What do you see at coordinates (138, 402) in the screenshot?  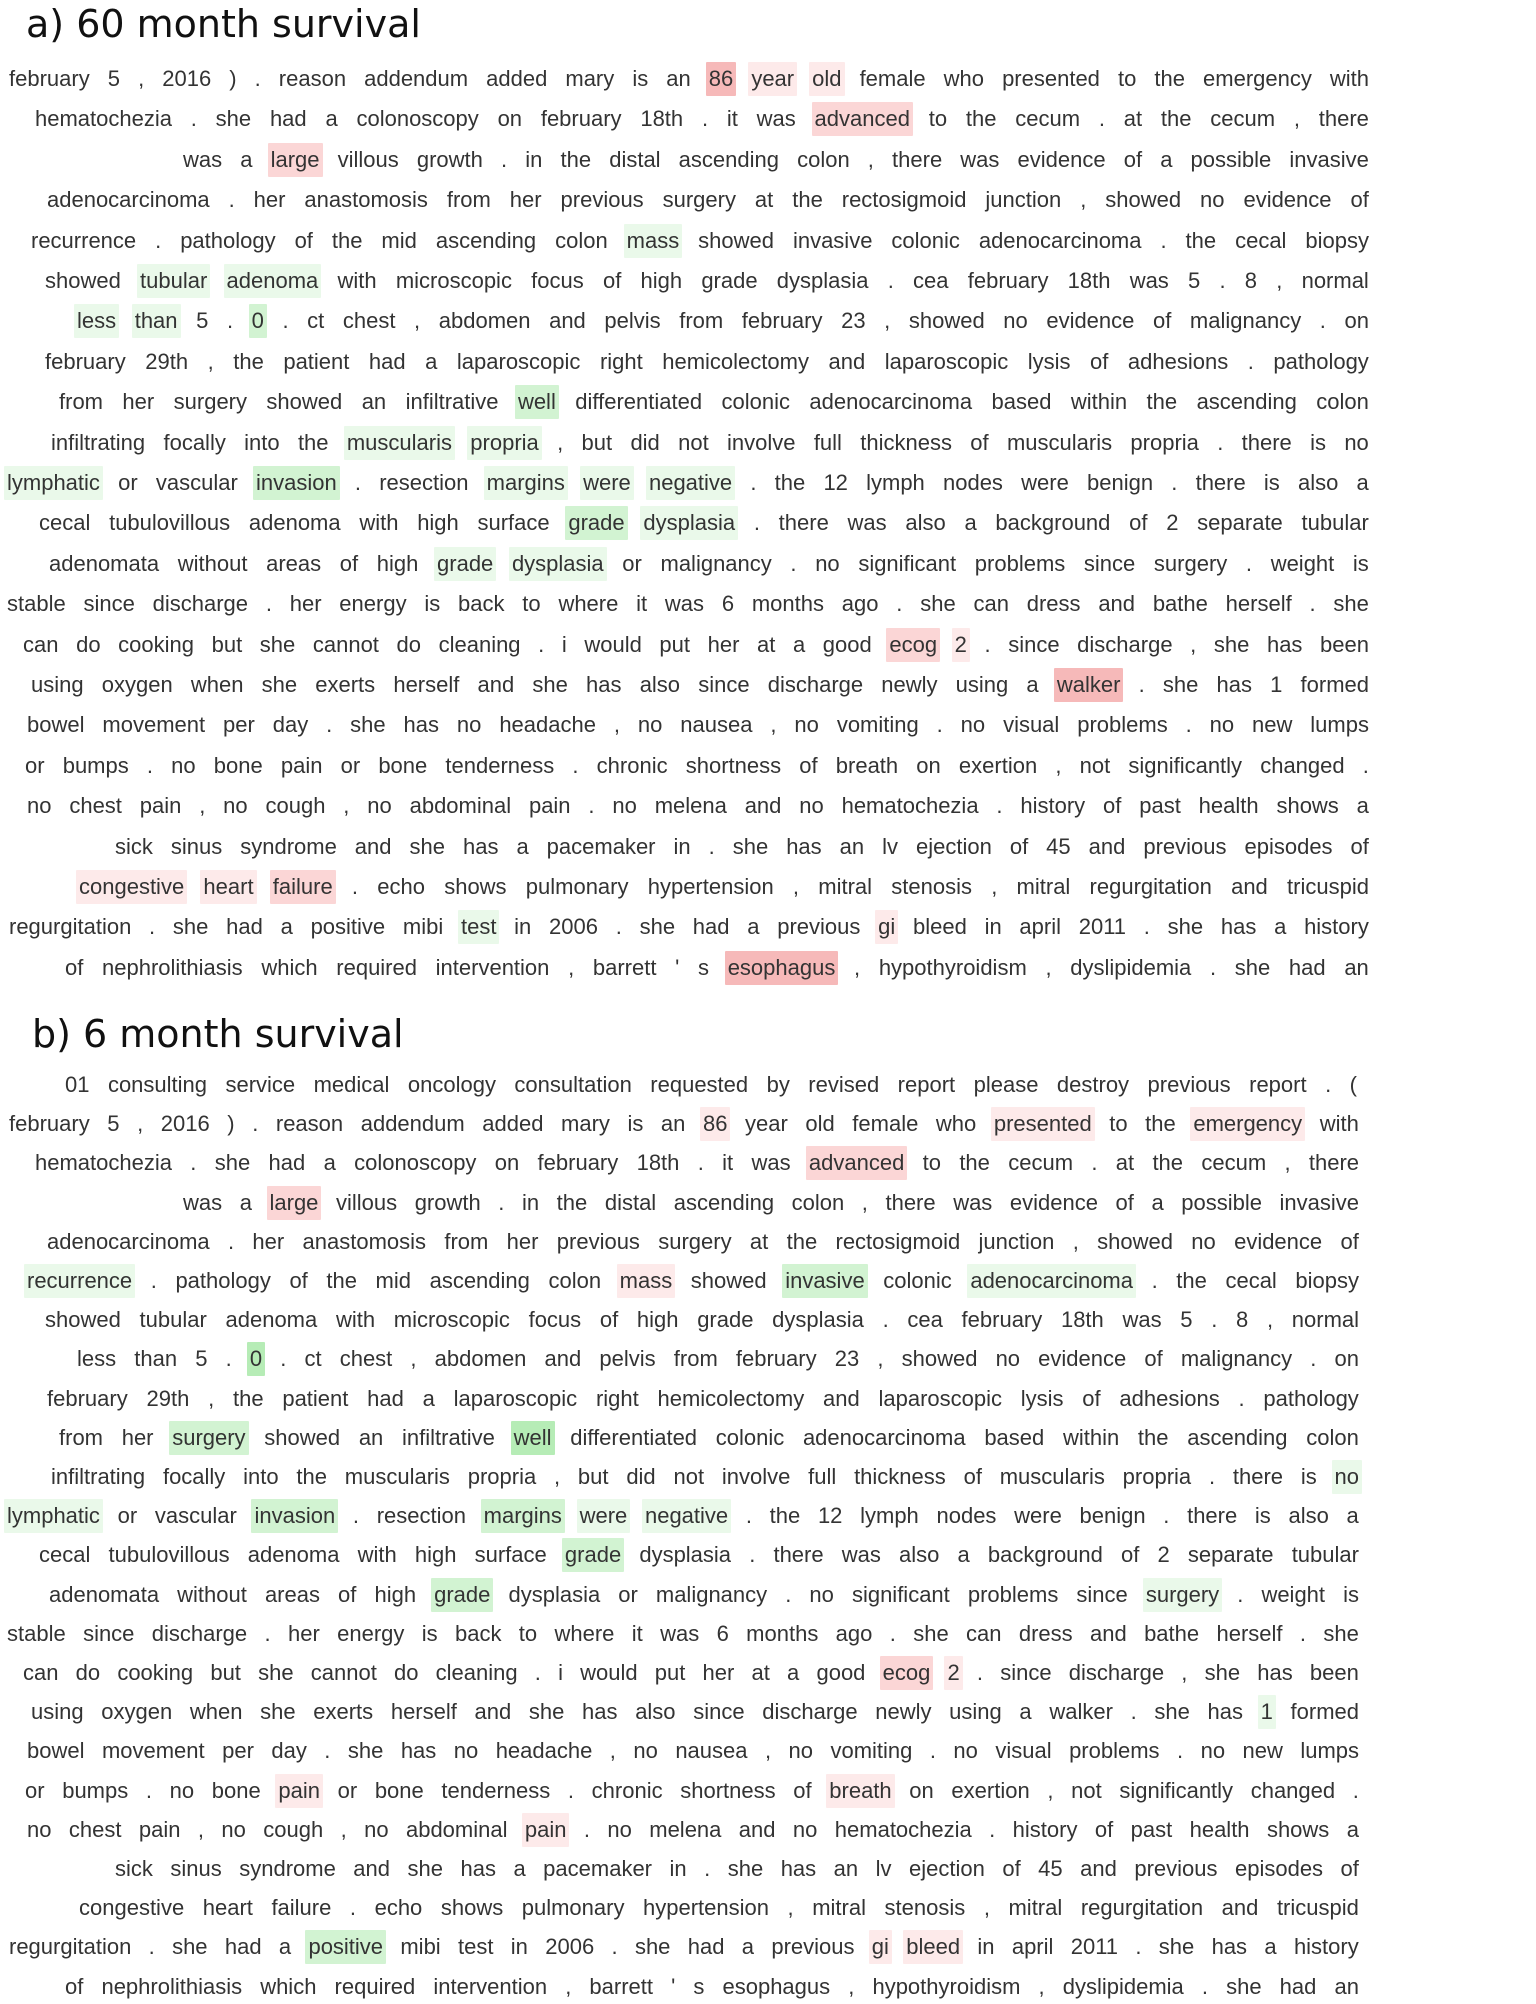 I see `token: her` at bounding box center [138, 402].